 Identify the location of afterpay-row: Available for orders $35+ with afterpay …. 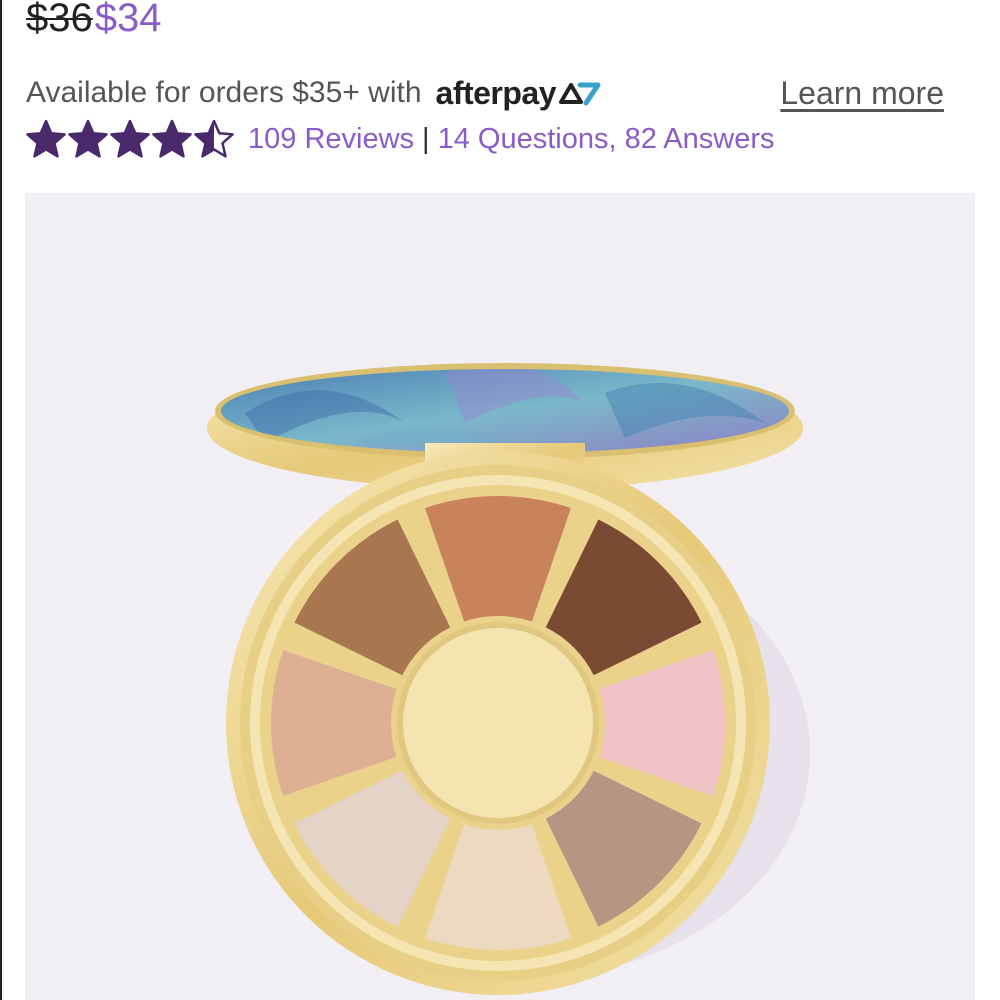
(491, 93).